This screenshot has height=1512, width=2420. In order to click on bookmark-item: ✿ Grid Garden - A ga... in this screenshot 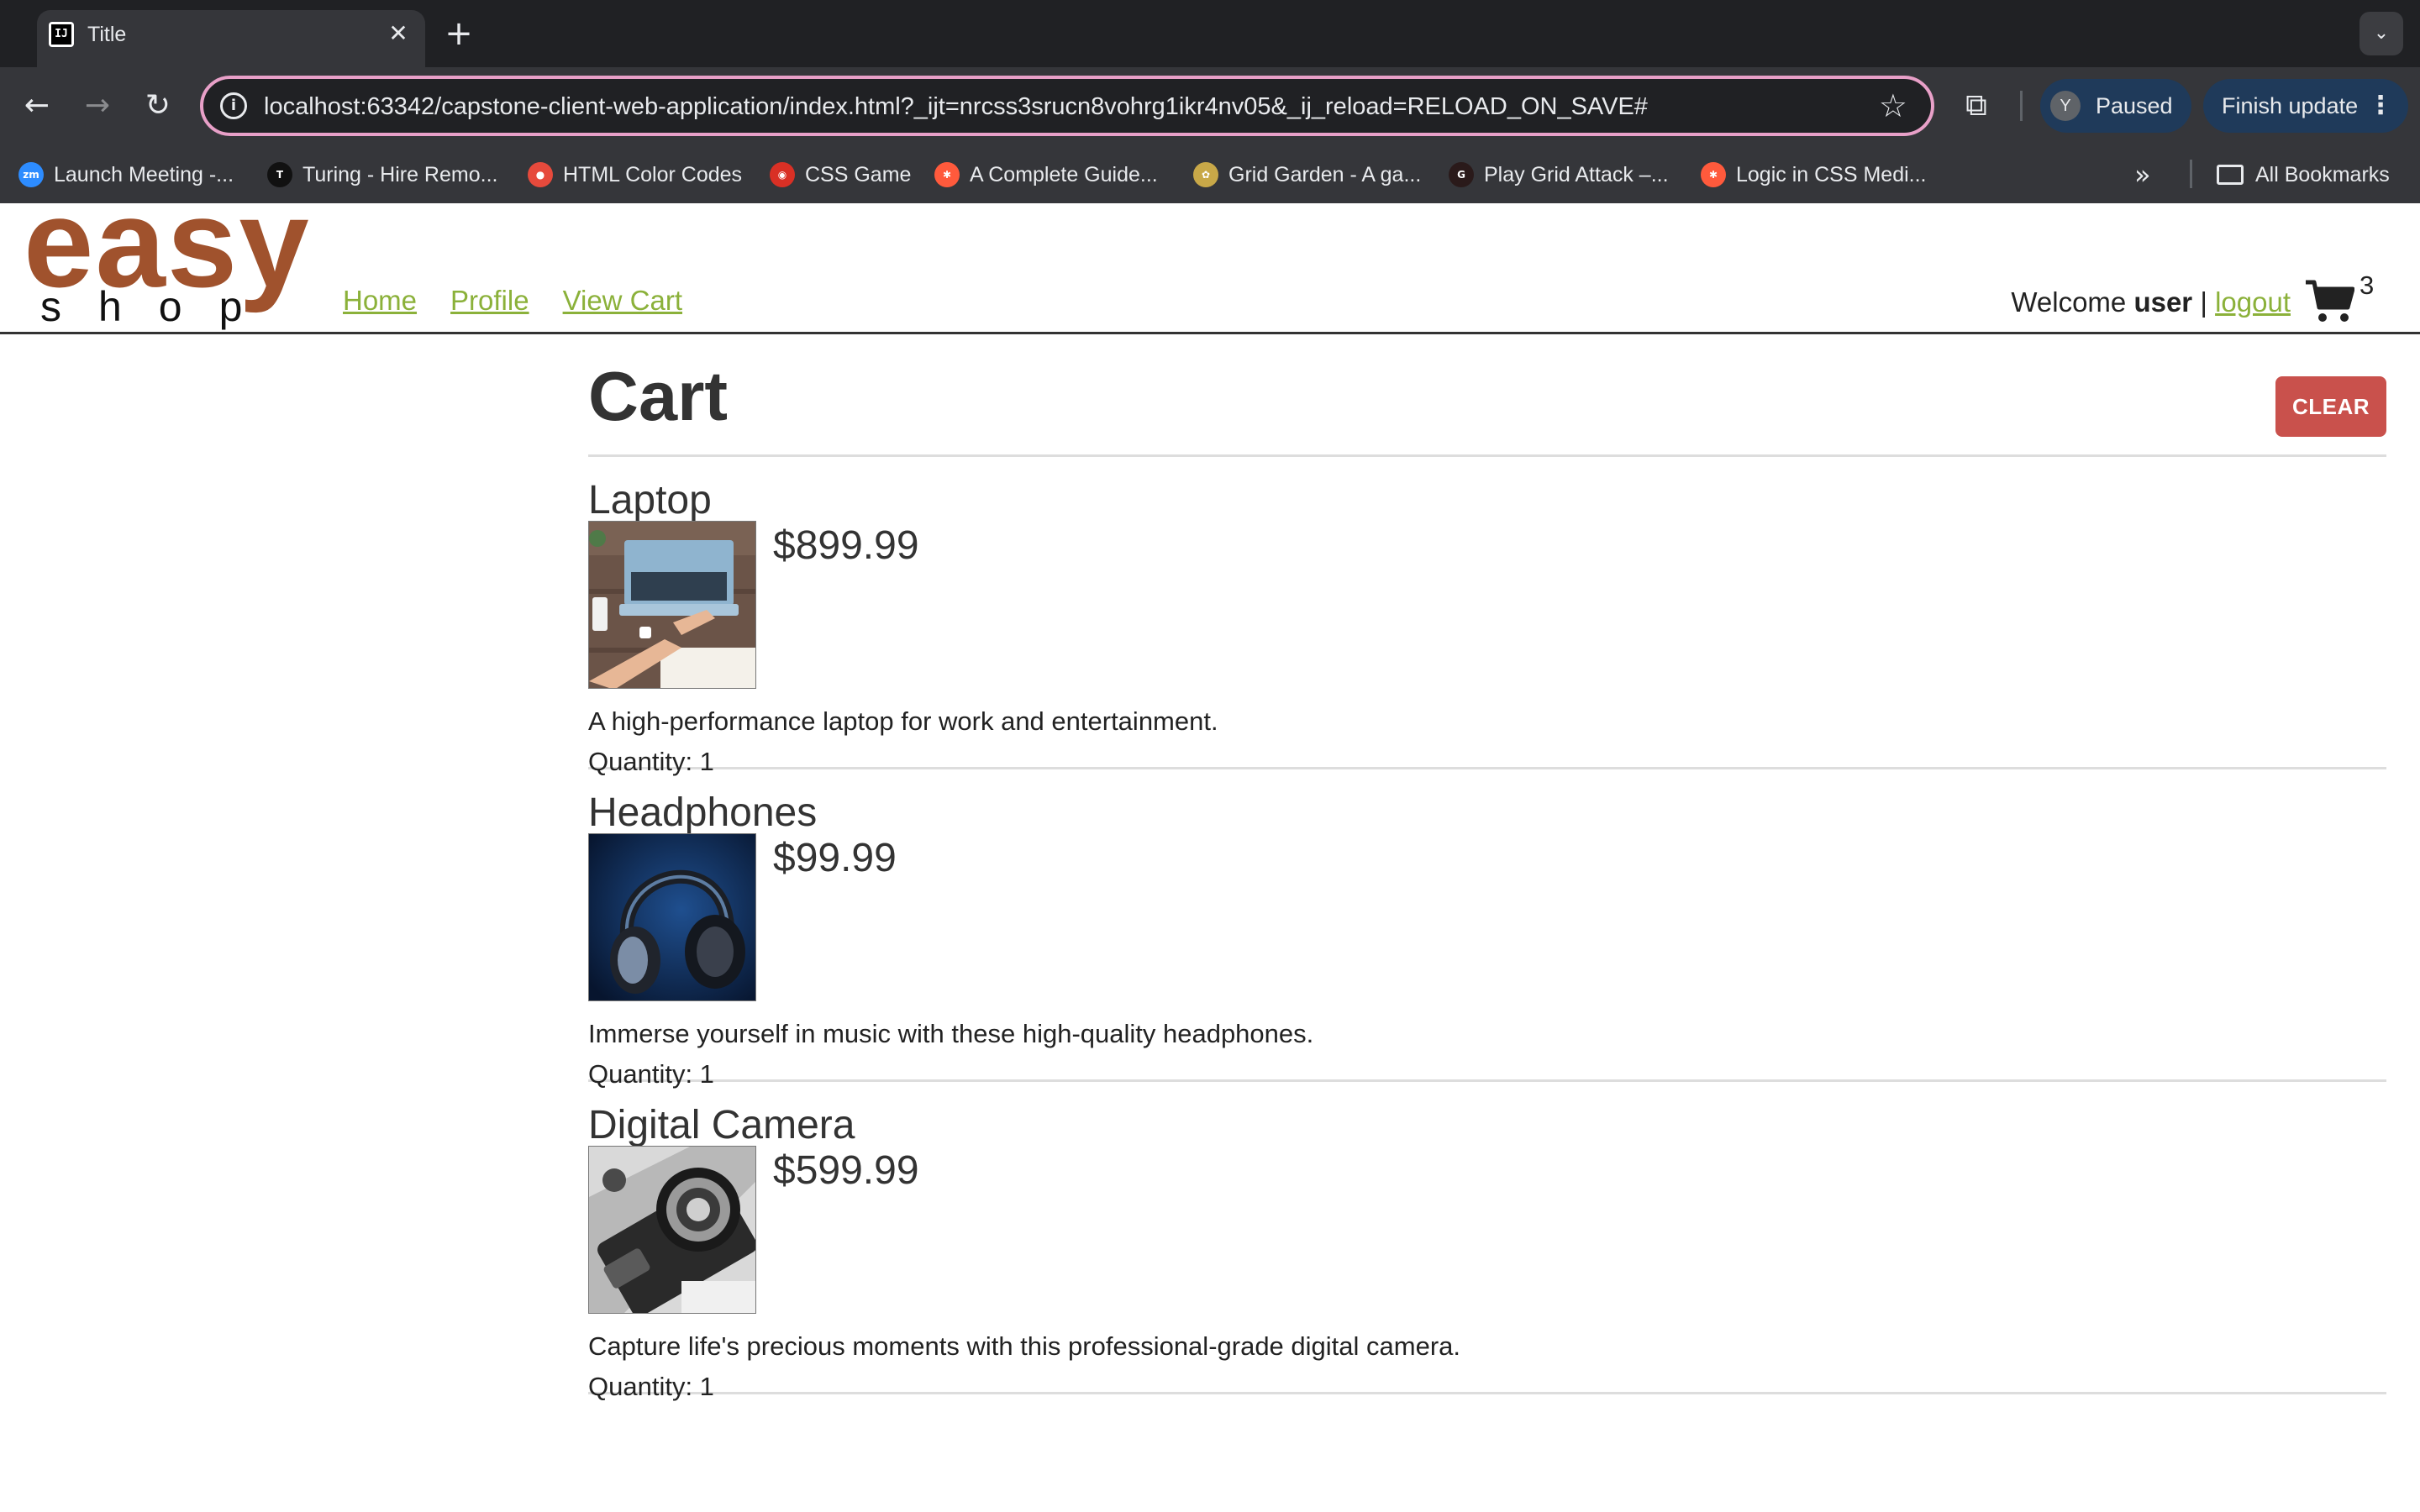, I will do `click(1307, 175)`.